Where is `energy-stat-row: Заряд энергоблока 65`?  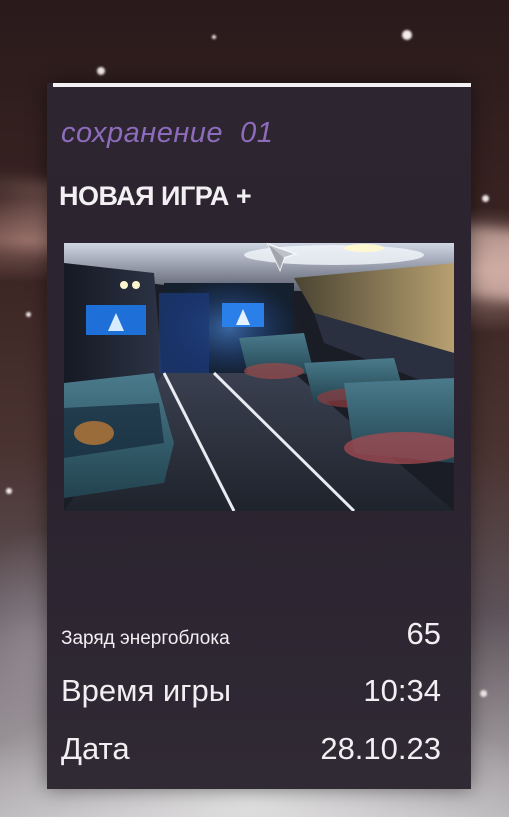
energy-stat-row: Заряд энергоблока 65 is located at coordinates (251, 634).